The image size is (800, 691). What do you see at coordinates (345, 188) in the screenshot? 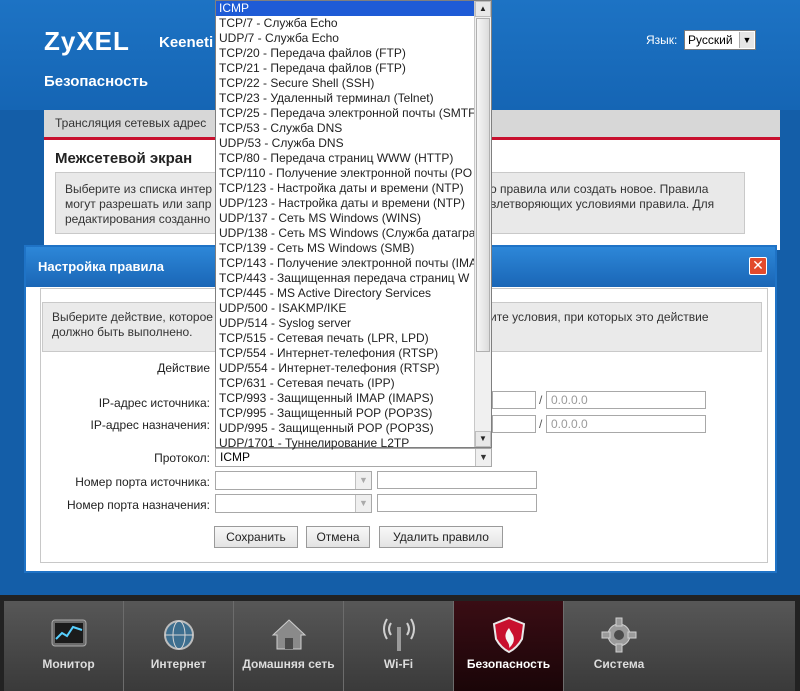
I see `dropdown-option: TCP/123 - Настройка даты и времени (NTP)` at bounding box center [345, 188].